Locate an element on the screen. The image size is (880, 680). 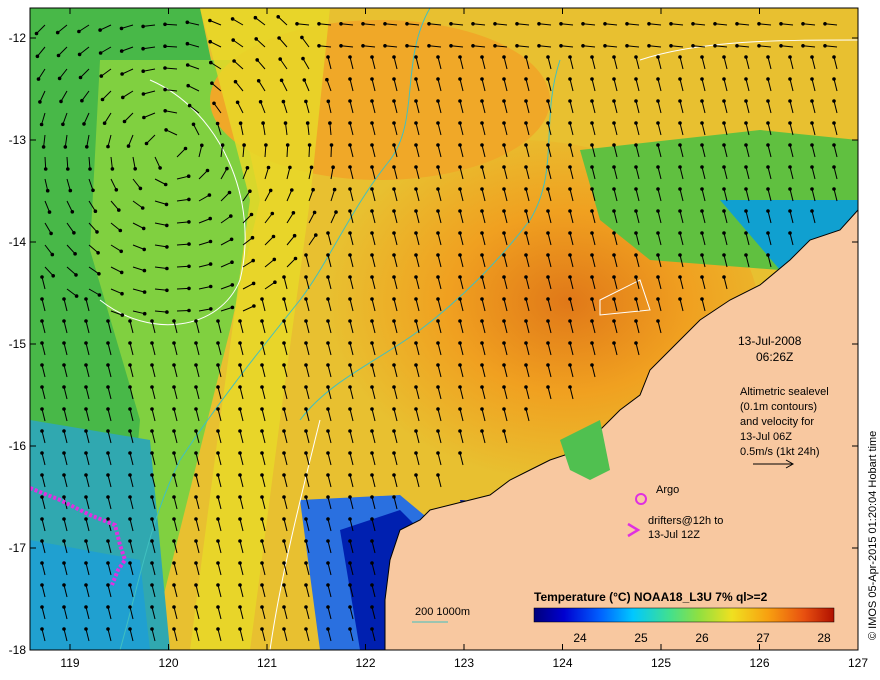
lon-tick-label: 126 is located at coordinates (759, 663).